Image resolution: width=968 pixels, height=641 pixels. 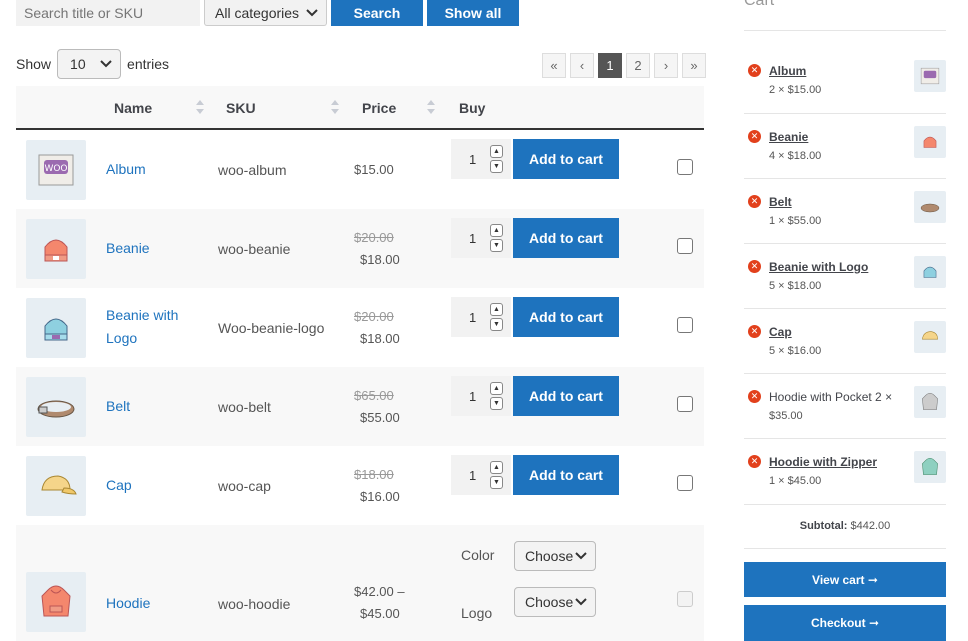 I want to click on cart-item-name: Beanie, so click(x=788, y=137).